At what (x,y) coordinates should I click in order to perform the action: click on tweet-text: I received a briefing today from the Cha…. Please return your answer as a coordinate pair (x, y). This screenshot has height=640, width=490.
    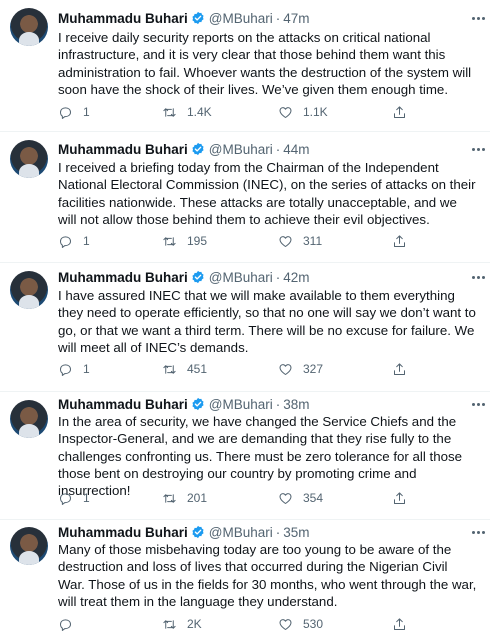
    Looking at the image, I should click on (267, 193).